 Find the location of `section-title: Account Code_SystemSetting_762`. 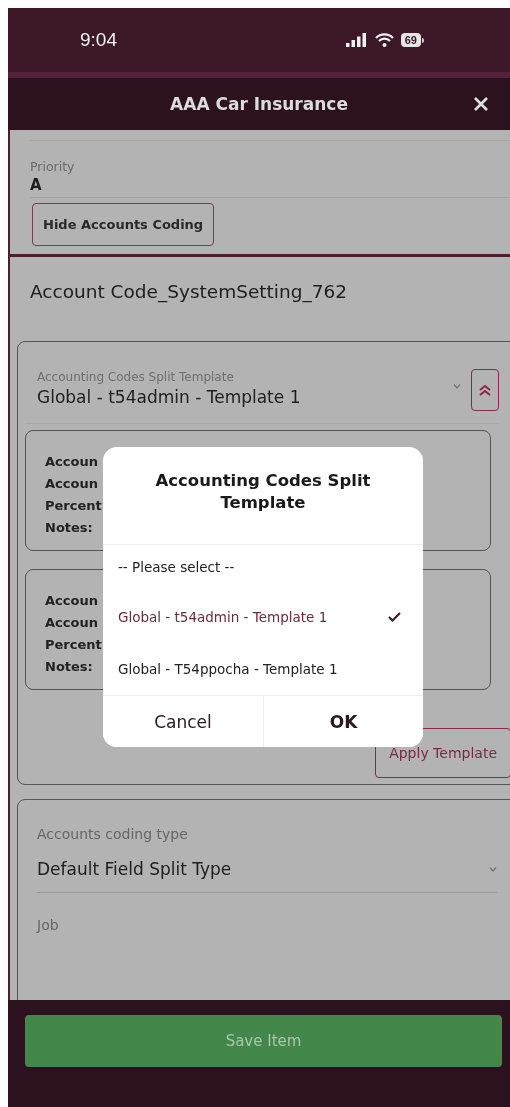

section-title: Account Code_SystemSetting_762 is located at coordinates (188, 292).